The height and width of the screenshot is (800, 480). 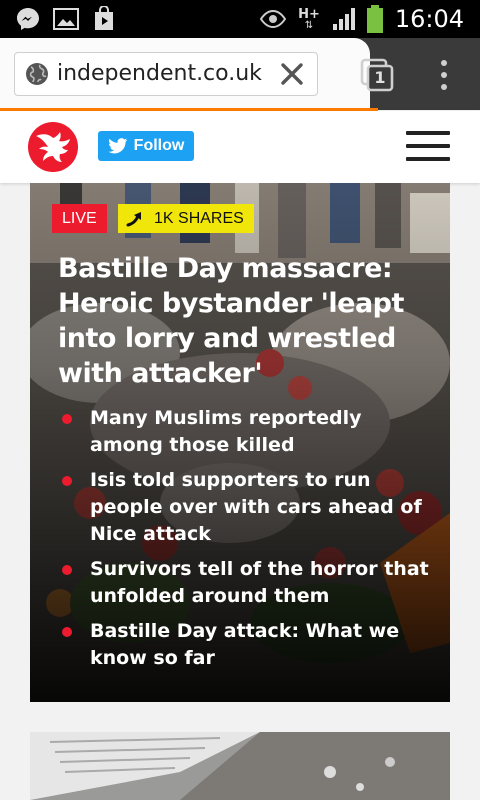 What do you see at coordinates (240, 147) in the screenshot?
I see `site-header: Follow` at bounding box center [240, 147].